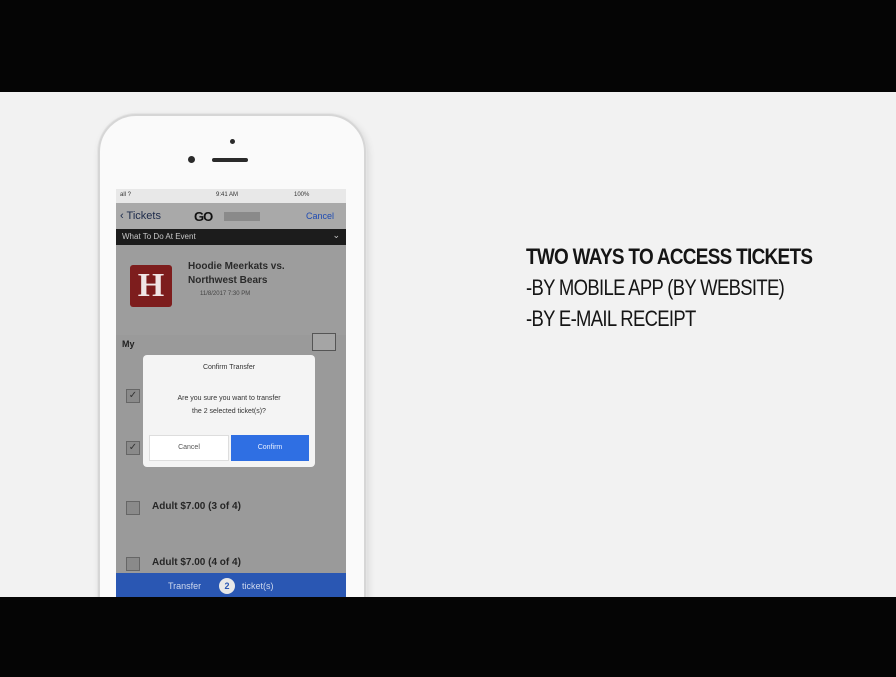  Describe the element at coordinates (236, 266) in the screenshot. I see `event-title-line1: Hoodie Meerkats vs.` at that location.